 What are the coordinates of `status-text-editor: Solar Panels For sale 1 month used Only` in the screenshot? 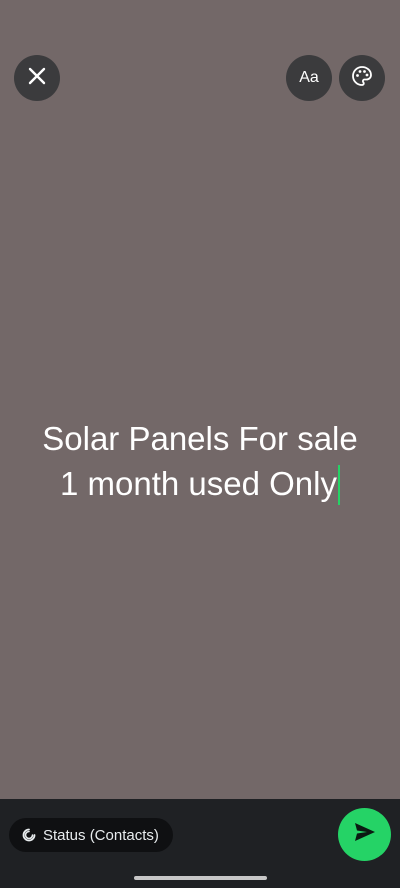 It's located at (200, 461).